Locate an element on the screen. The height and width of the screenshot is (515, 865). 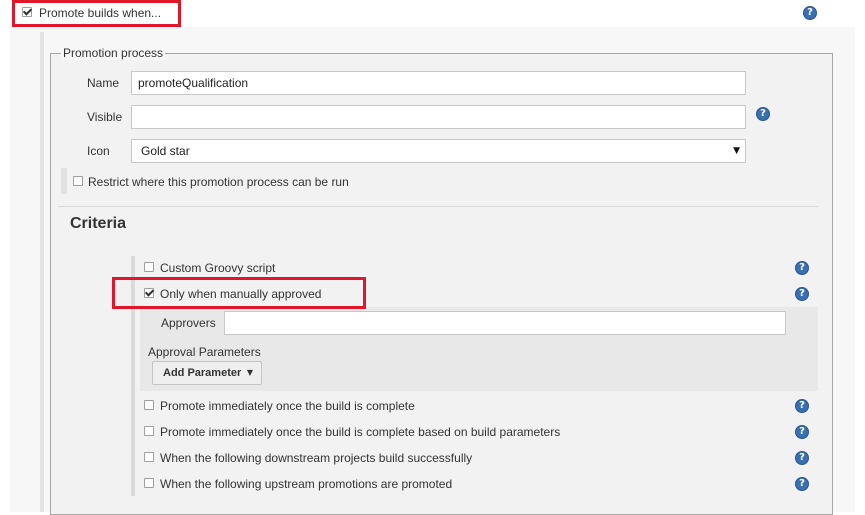
downstream-checkbox is located at coordinates (149, 457).